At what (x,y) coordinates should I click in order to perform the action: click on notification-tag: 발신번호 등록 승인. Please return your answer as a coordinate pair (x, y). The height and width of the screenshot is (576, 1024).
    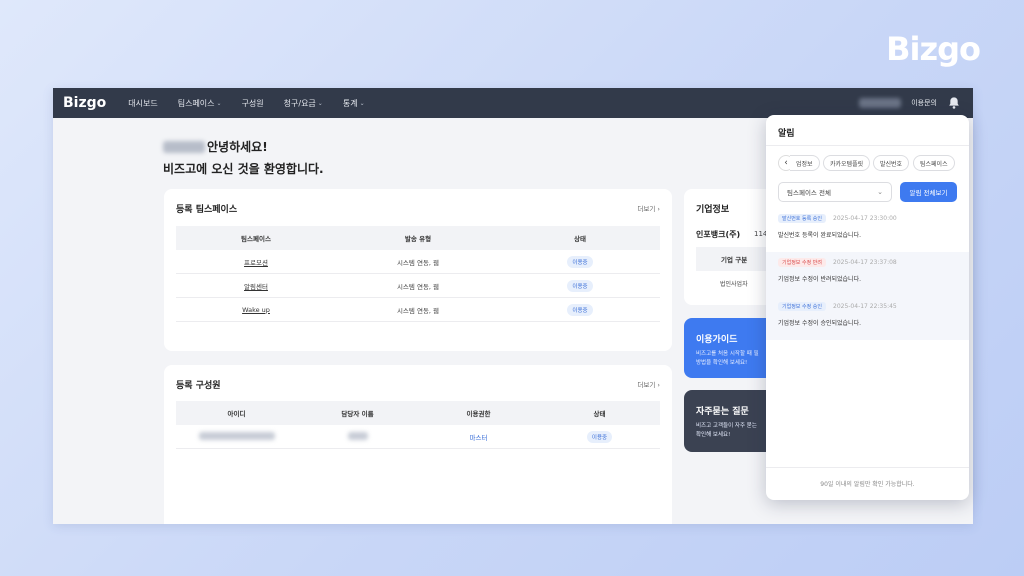
    Looking at the image, I should click on (802, 218).